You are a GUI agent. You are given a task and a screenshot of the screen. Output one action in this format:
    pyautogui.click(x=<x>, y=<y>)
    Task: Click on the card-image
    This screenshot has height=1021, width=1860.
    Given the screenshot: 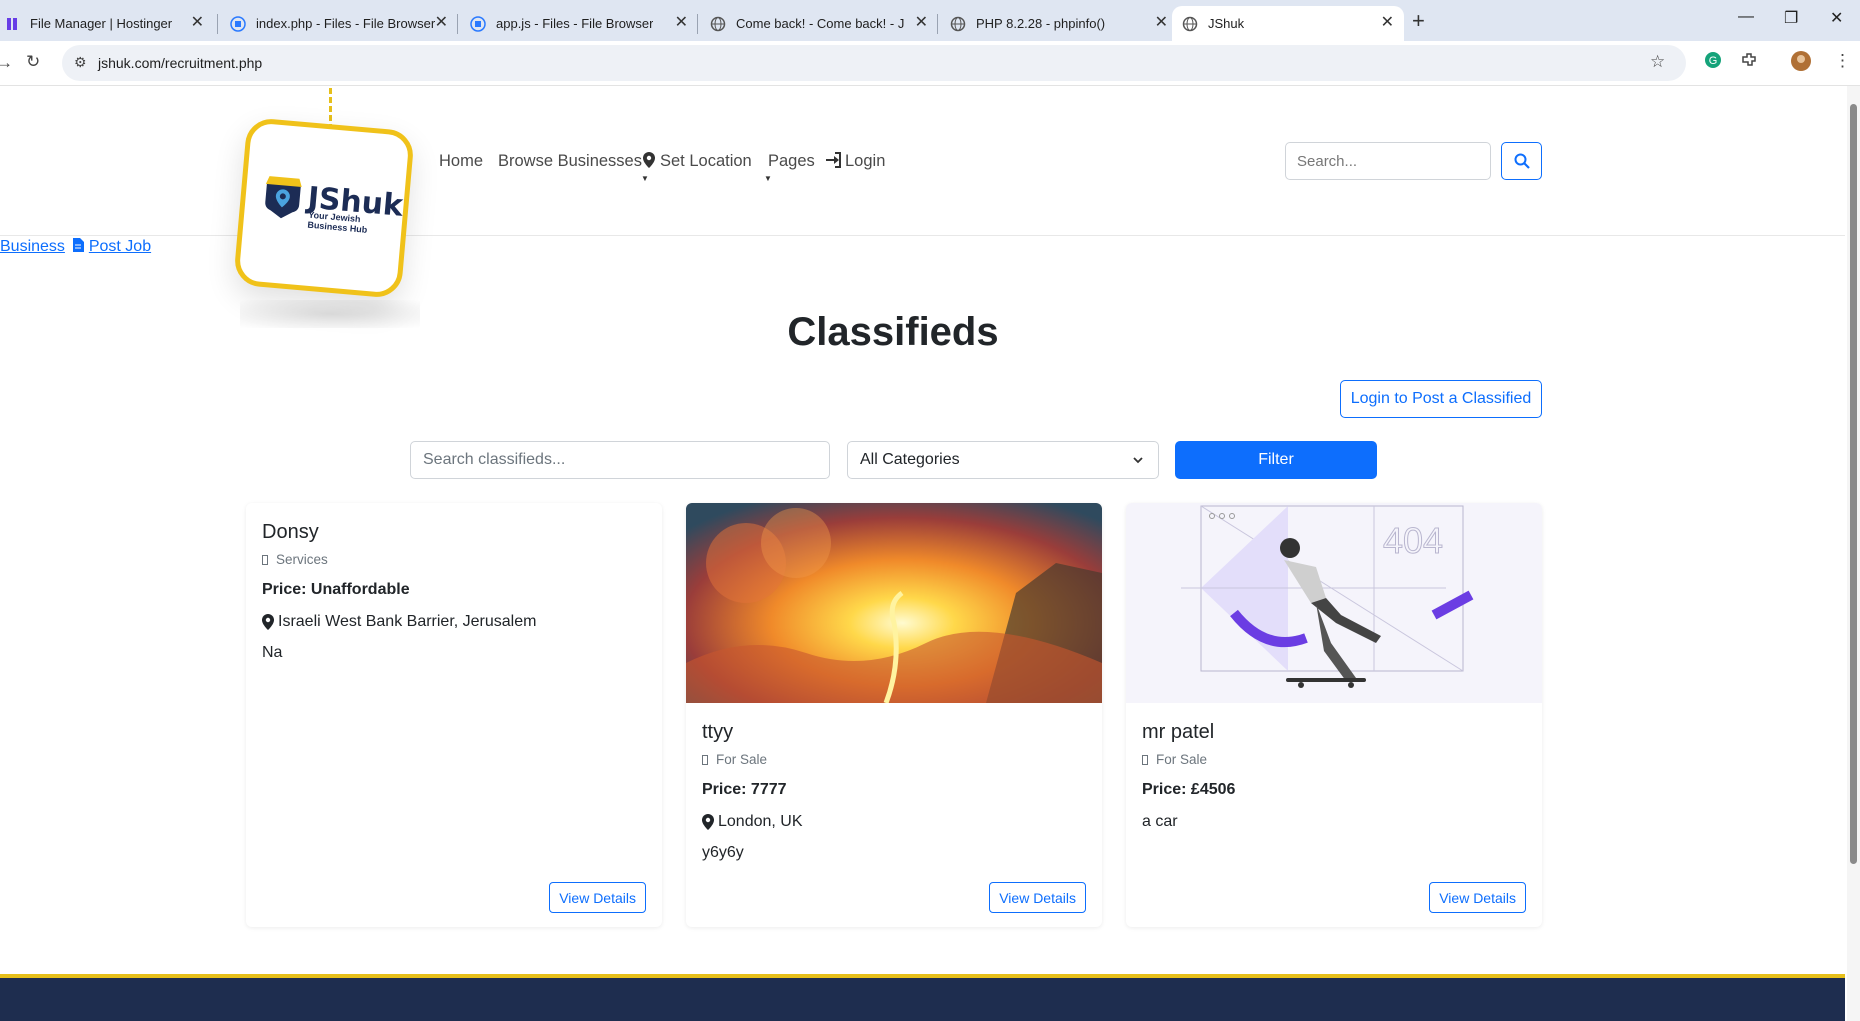 What is the action you would take?
    pyautogui.click(x=894, y=603)
    